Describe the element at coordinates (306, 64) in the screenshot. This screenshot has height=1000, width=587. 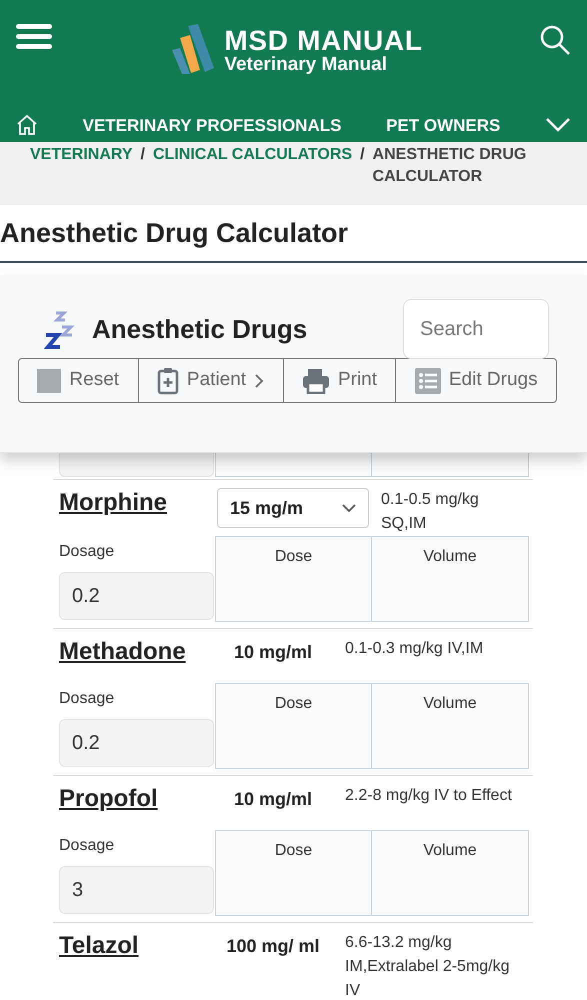
I see `brand-subtitle: Veterinary Manual` at that location.